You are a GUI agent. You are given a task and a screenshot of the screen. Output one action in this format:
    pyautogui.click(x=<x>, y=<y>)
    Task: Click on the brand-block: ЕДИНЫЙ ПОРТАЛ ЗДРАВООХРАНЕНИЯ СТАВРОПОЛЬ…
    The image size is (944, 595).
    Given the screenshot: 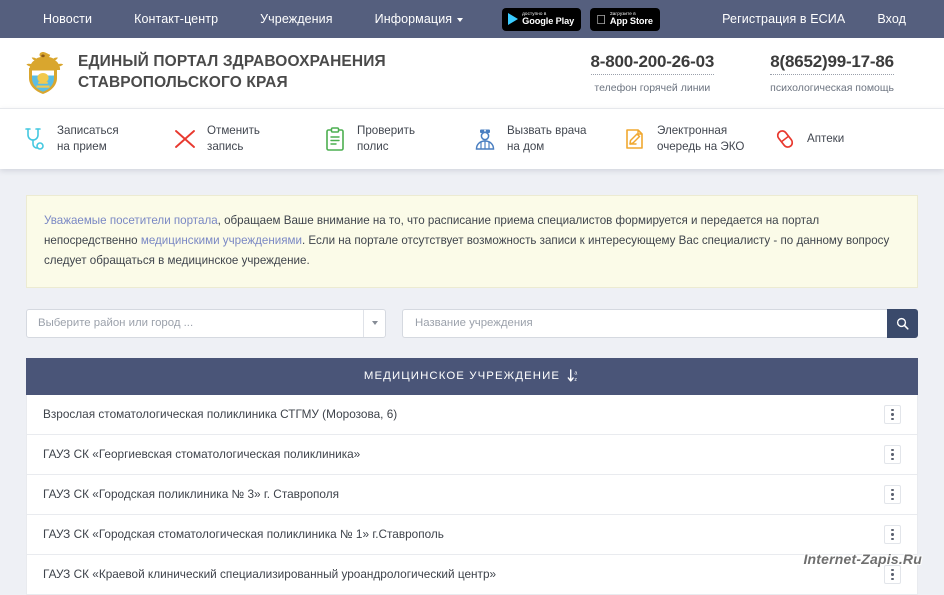 What is the action you would take?
    pyautogui.click(x=204, y=73)
    